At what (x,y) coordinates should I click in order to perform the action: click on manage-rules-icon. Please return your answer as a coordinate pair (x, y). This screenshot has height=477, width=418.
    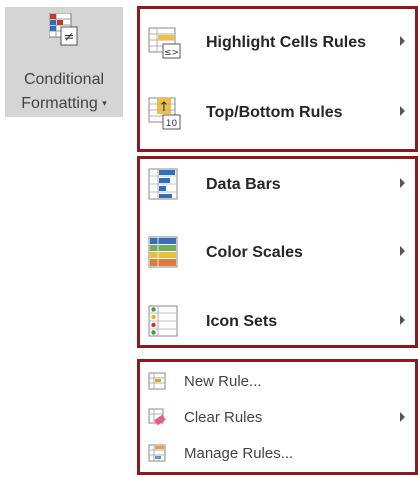
    Looking at the image, I should click on (157, 453).